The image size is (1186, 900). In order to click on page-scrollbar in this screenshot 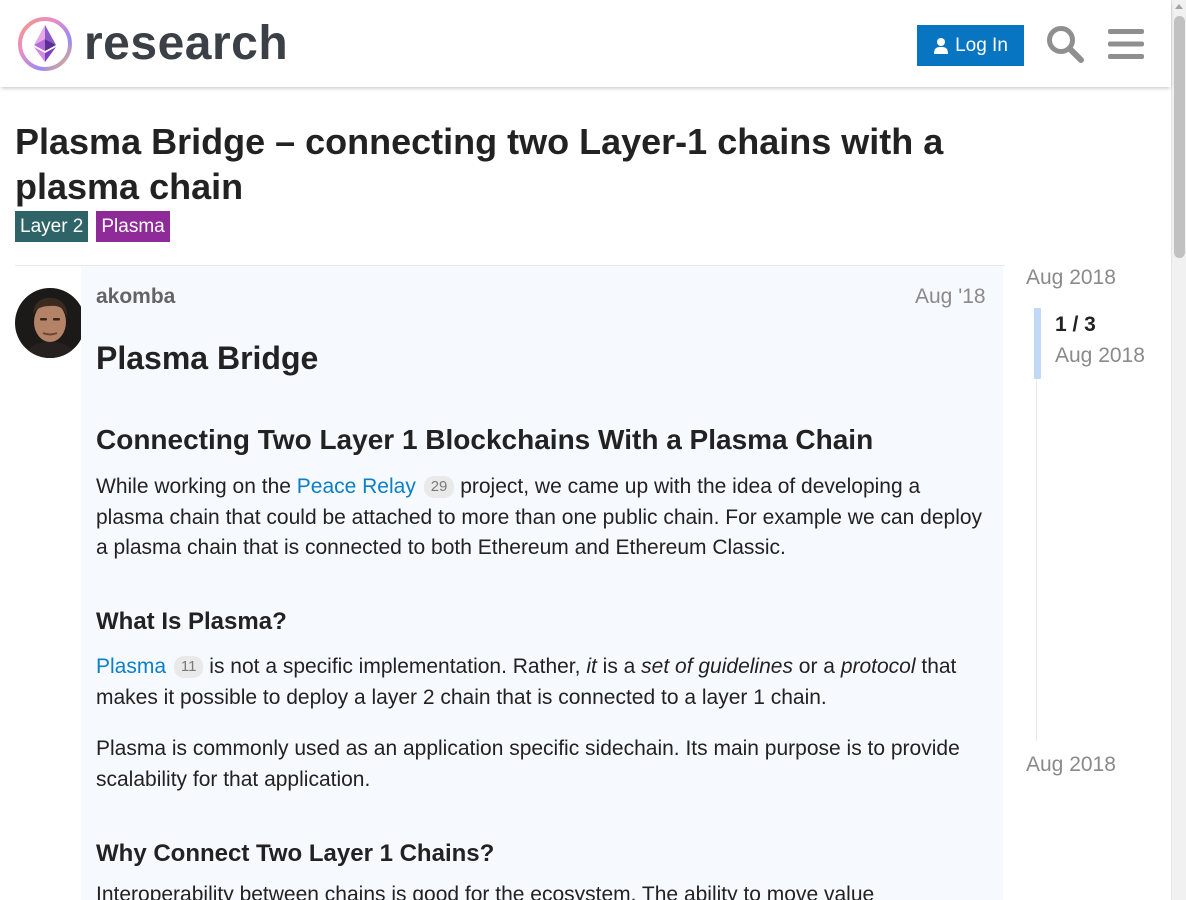, I will do `click(1178, 450)`.